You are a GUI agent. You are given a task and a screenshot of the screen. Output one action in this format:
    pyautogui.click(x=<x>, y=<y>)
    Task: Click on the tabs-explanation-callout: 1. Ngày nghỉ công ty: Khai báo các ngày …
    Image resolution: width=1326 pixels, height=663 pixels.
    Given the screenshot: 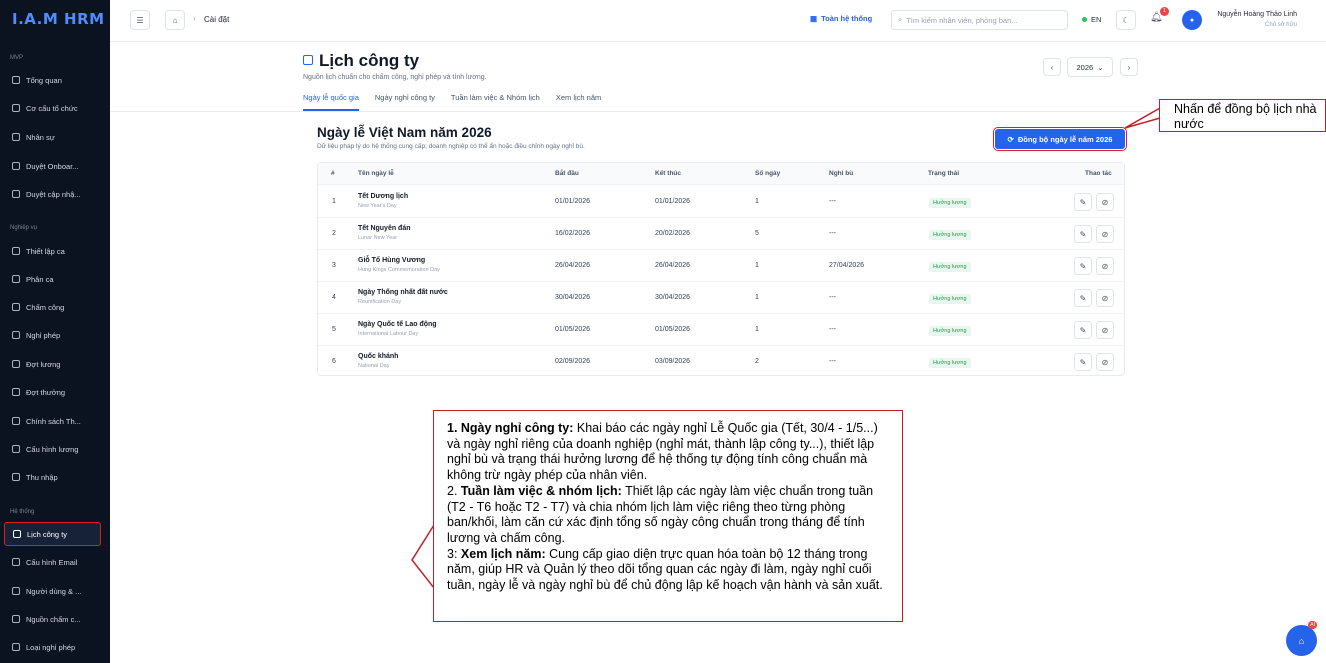 What is the action you would take?
    pyautogui.click(x=668, y=516)
    